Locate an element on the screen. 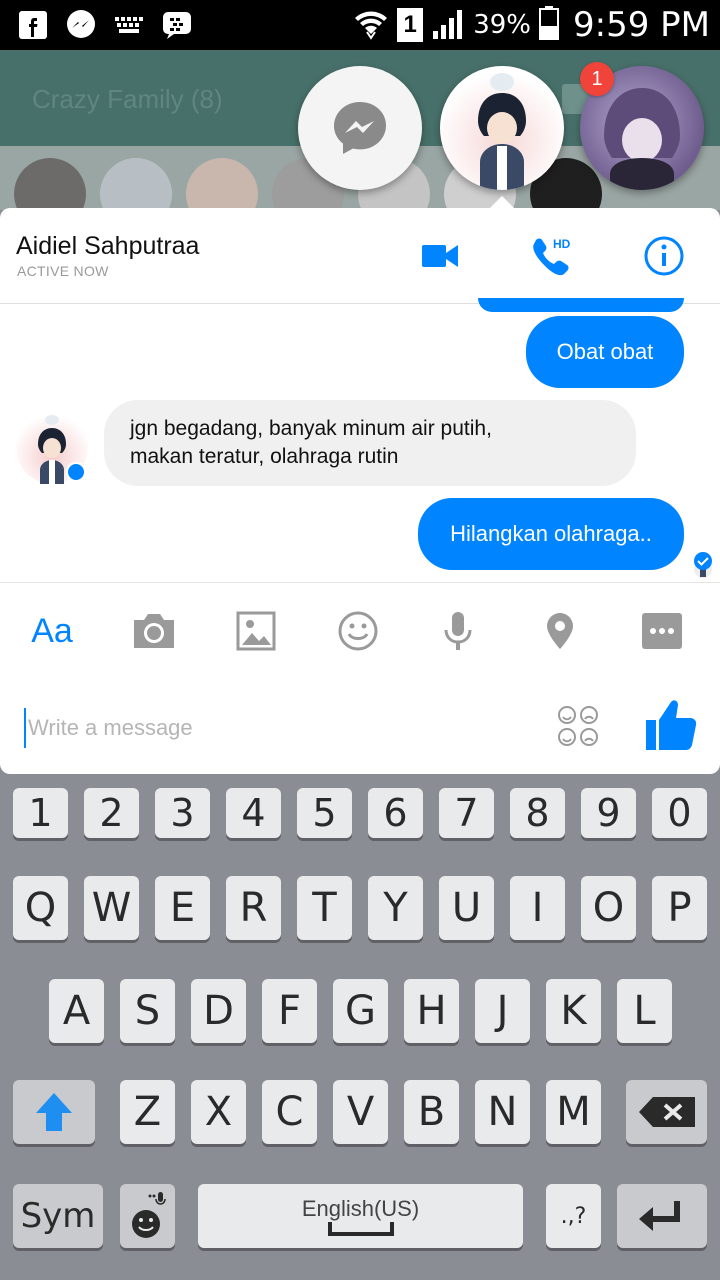 The height and width of the screenshot is (1280, 720). delivered-check-icon is located at coordinates (703, 561).